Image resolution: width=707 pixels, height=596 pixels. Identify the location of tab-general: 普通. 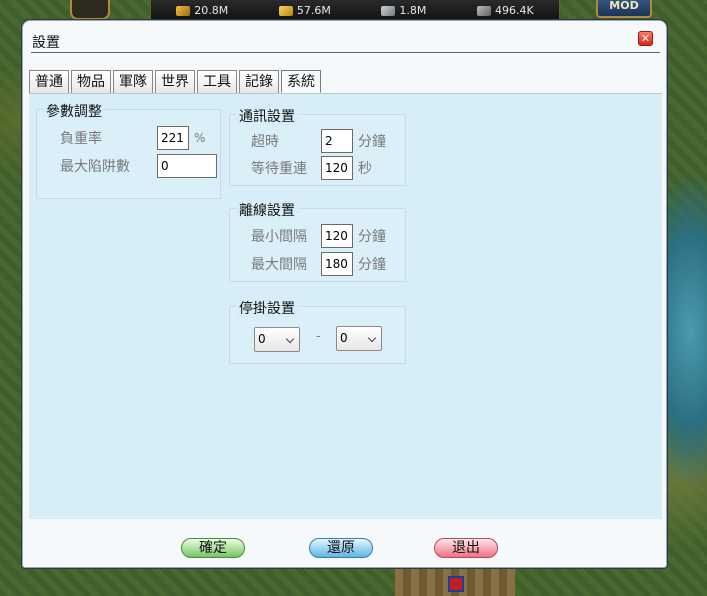
(49, 81).